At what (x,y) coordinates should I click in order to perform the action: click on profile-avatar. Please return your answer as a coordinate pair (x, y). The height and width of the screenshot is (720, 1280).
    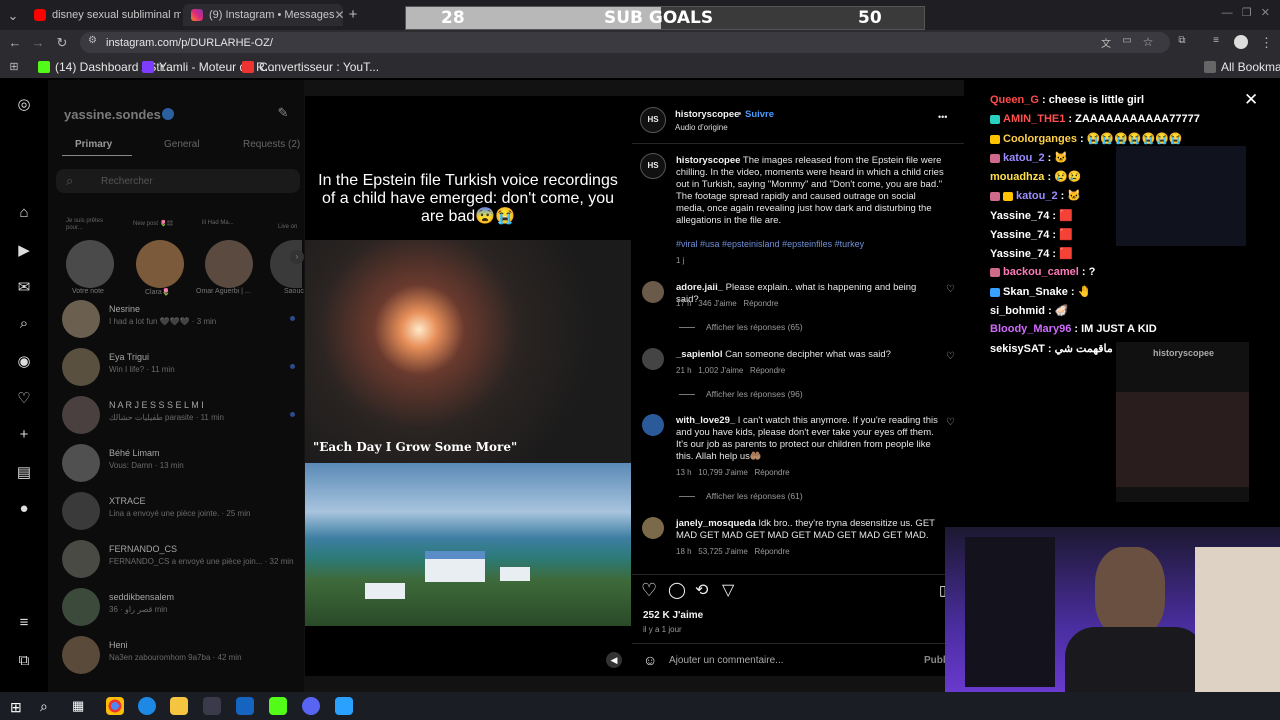
    Looking at the image, I should click on (1241, 42).